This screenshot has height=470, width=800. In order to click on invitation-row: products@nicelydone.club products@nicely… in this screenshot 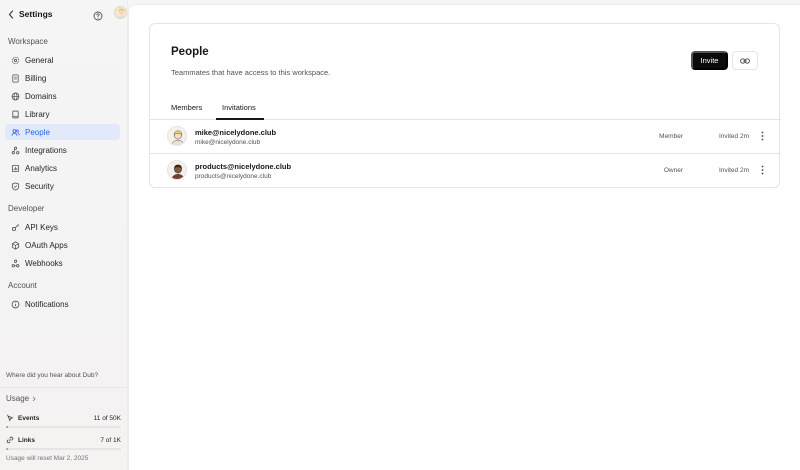, I will do `click(465, 171)`.